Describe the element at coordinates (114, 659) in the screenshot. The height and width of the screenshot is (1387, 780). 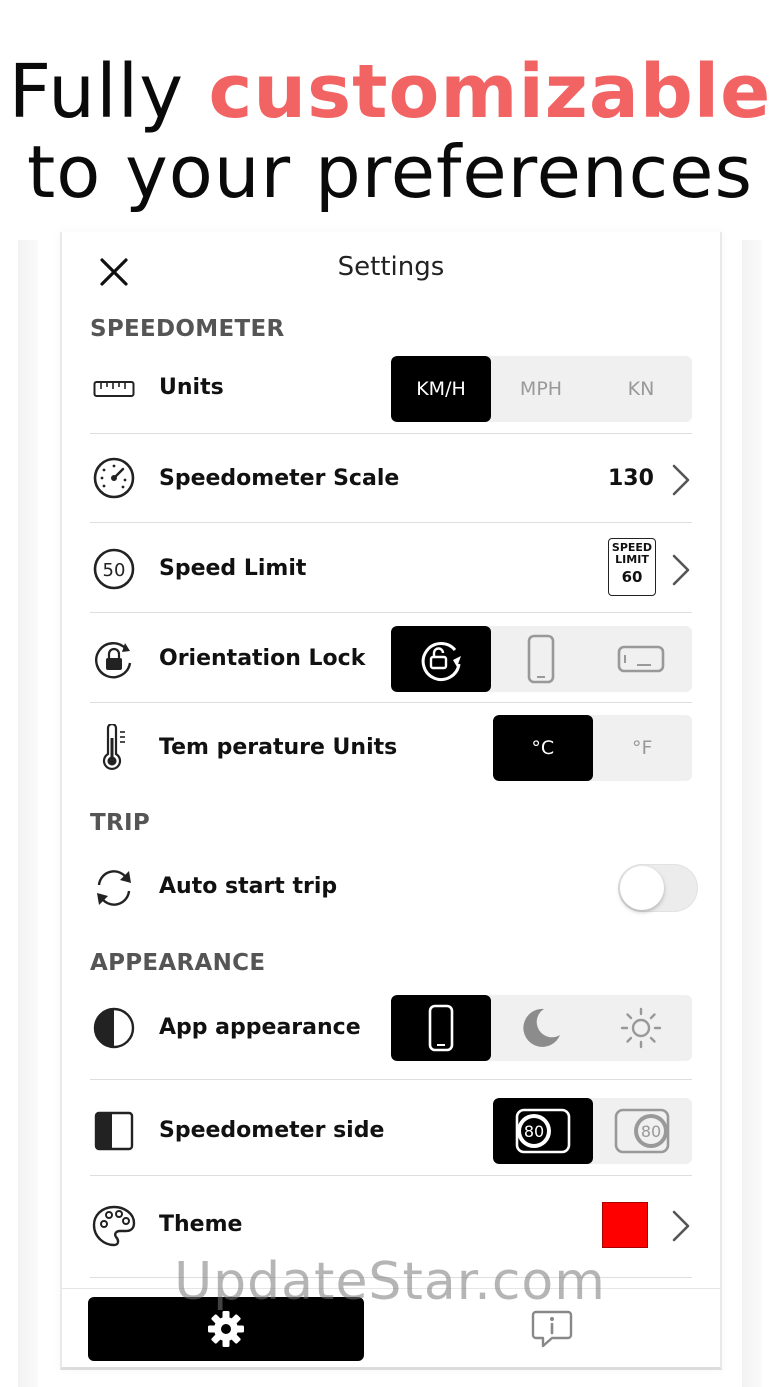
I see `rotation-lock-icon` at that location.